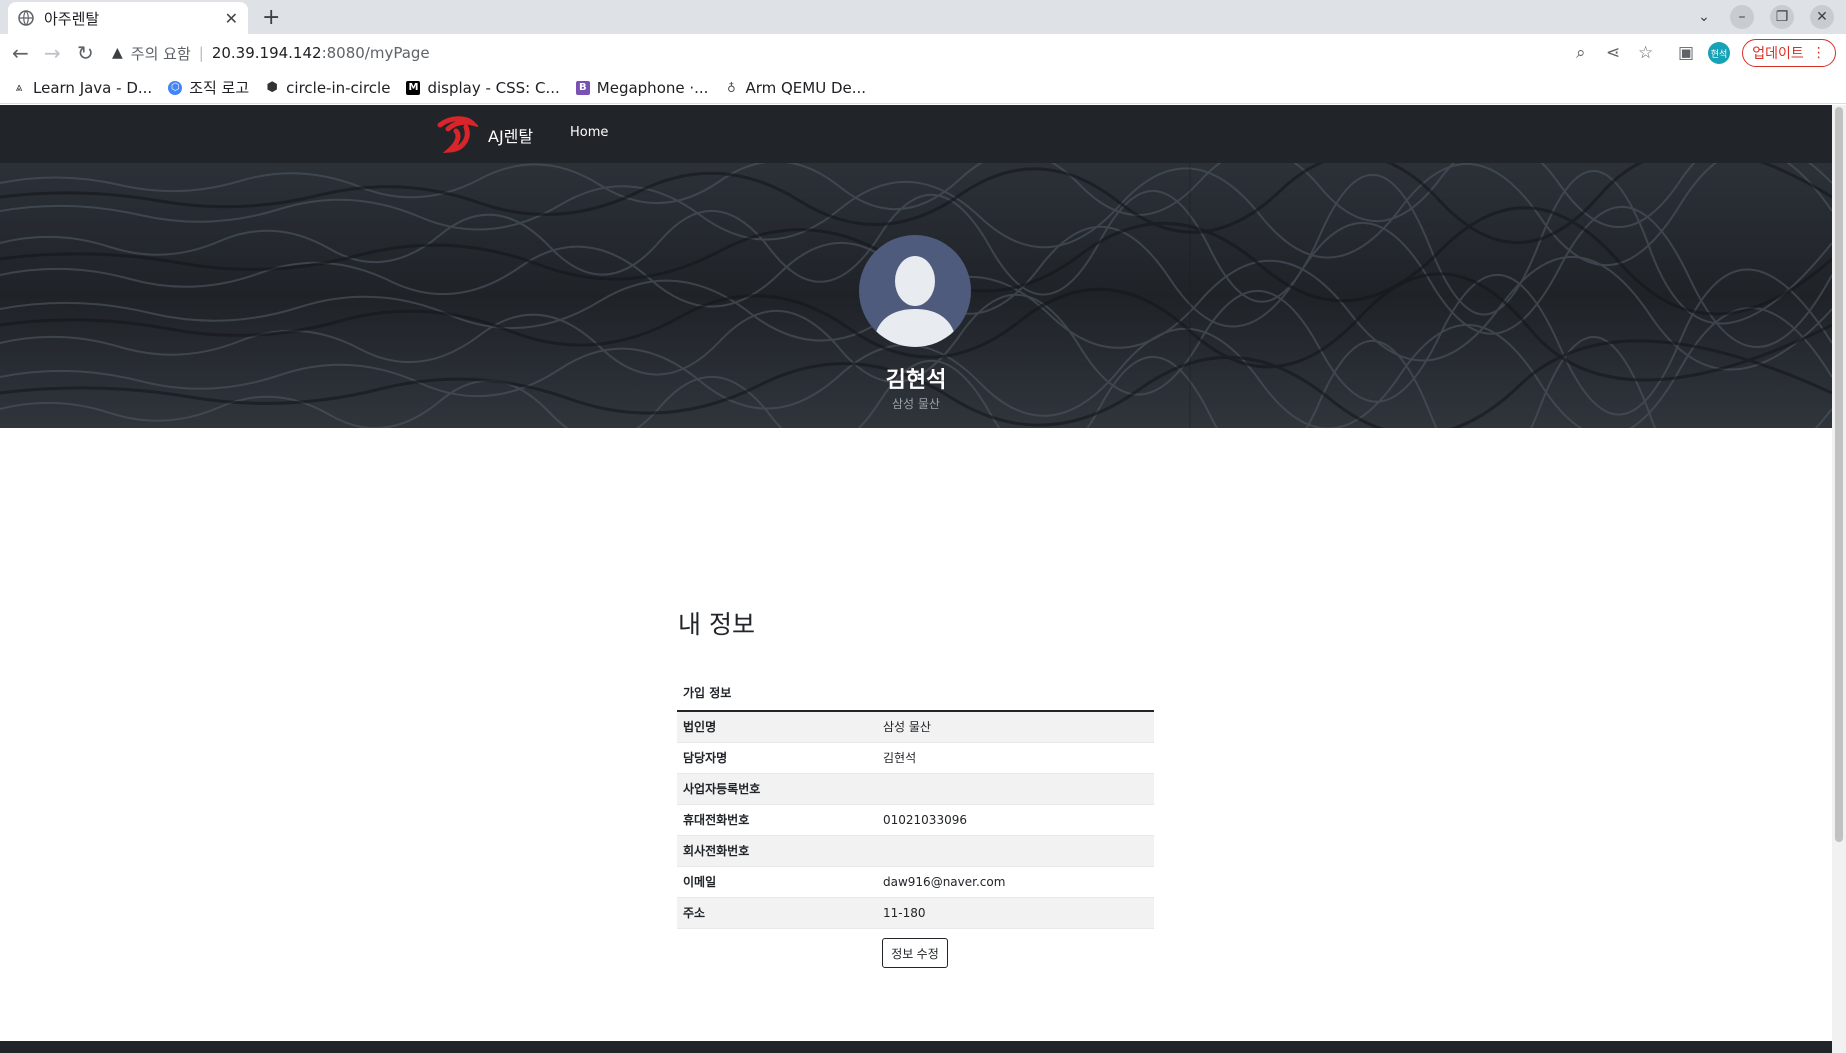 The image size is (1846, 1053). Describe the element at coordinates (777, 913) in the screenshot. I see `row-label: 주소` at that location.